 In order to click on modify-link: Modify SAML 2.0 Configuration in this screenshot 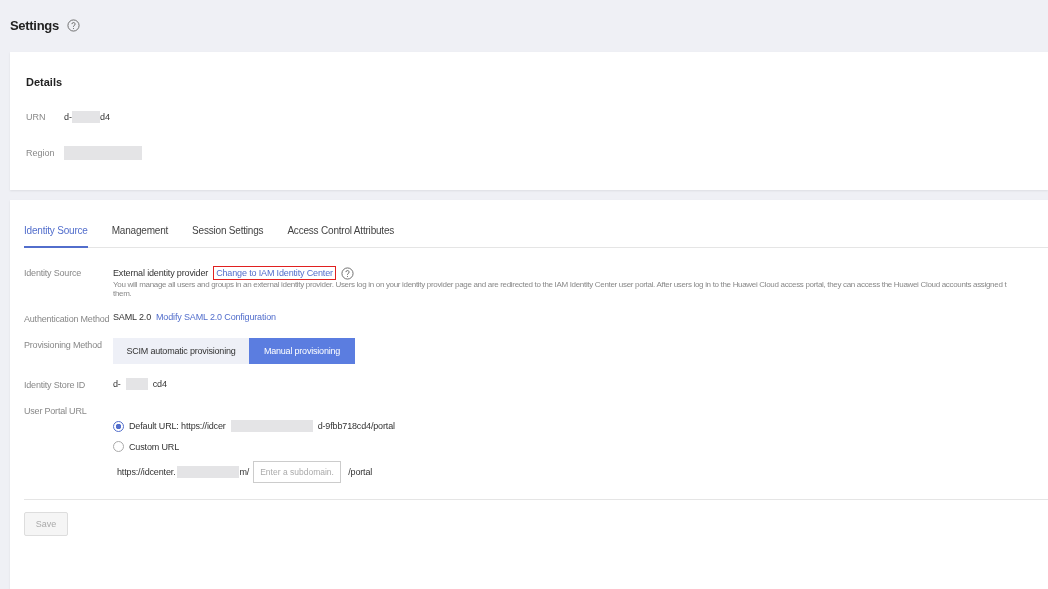, I will do `click(216, 317)`.